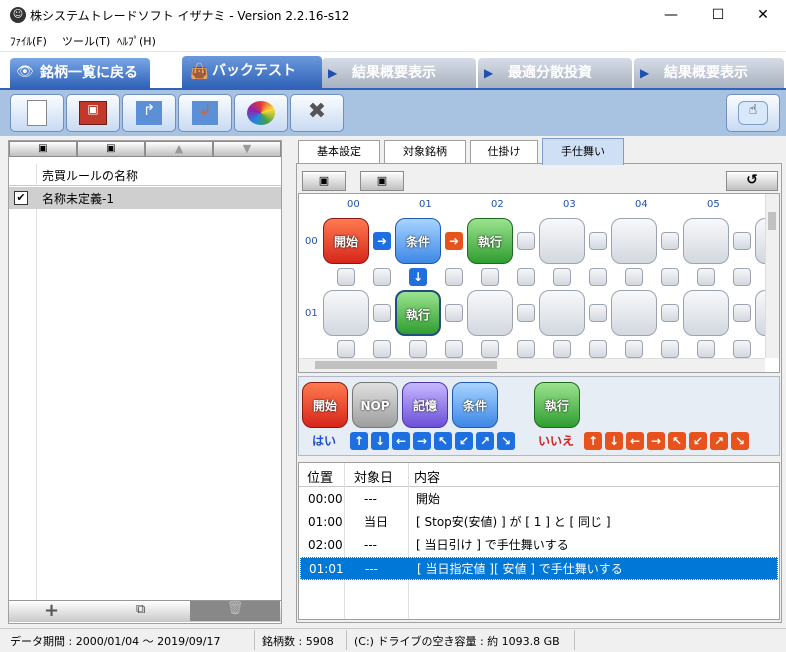 The image size is (786, 652). Describe the element at coordinates (557, 405) in the screenshot. I see `palette-execute: 執行` at that location.